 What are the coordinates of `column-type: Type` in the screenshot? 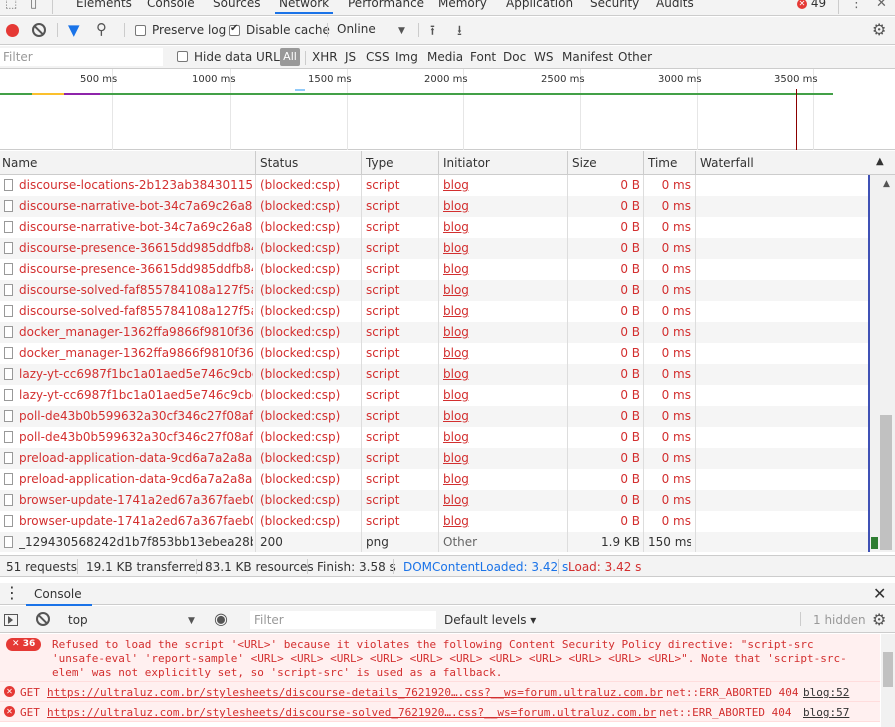 It's located at (380, 163).